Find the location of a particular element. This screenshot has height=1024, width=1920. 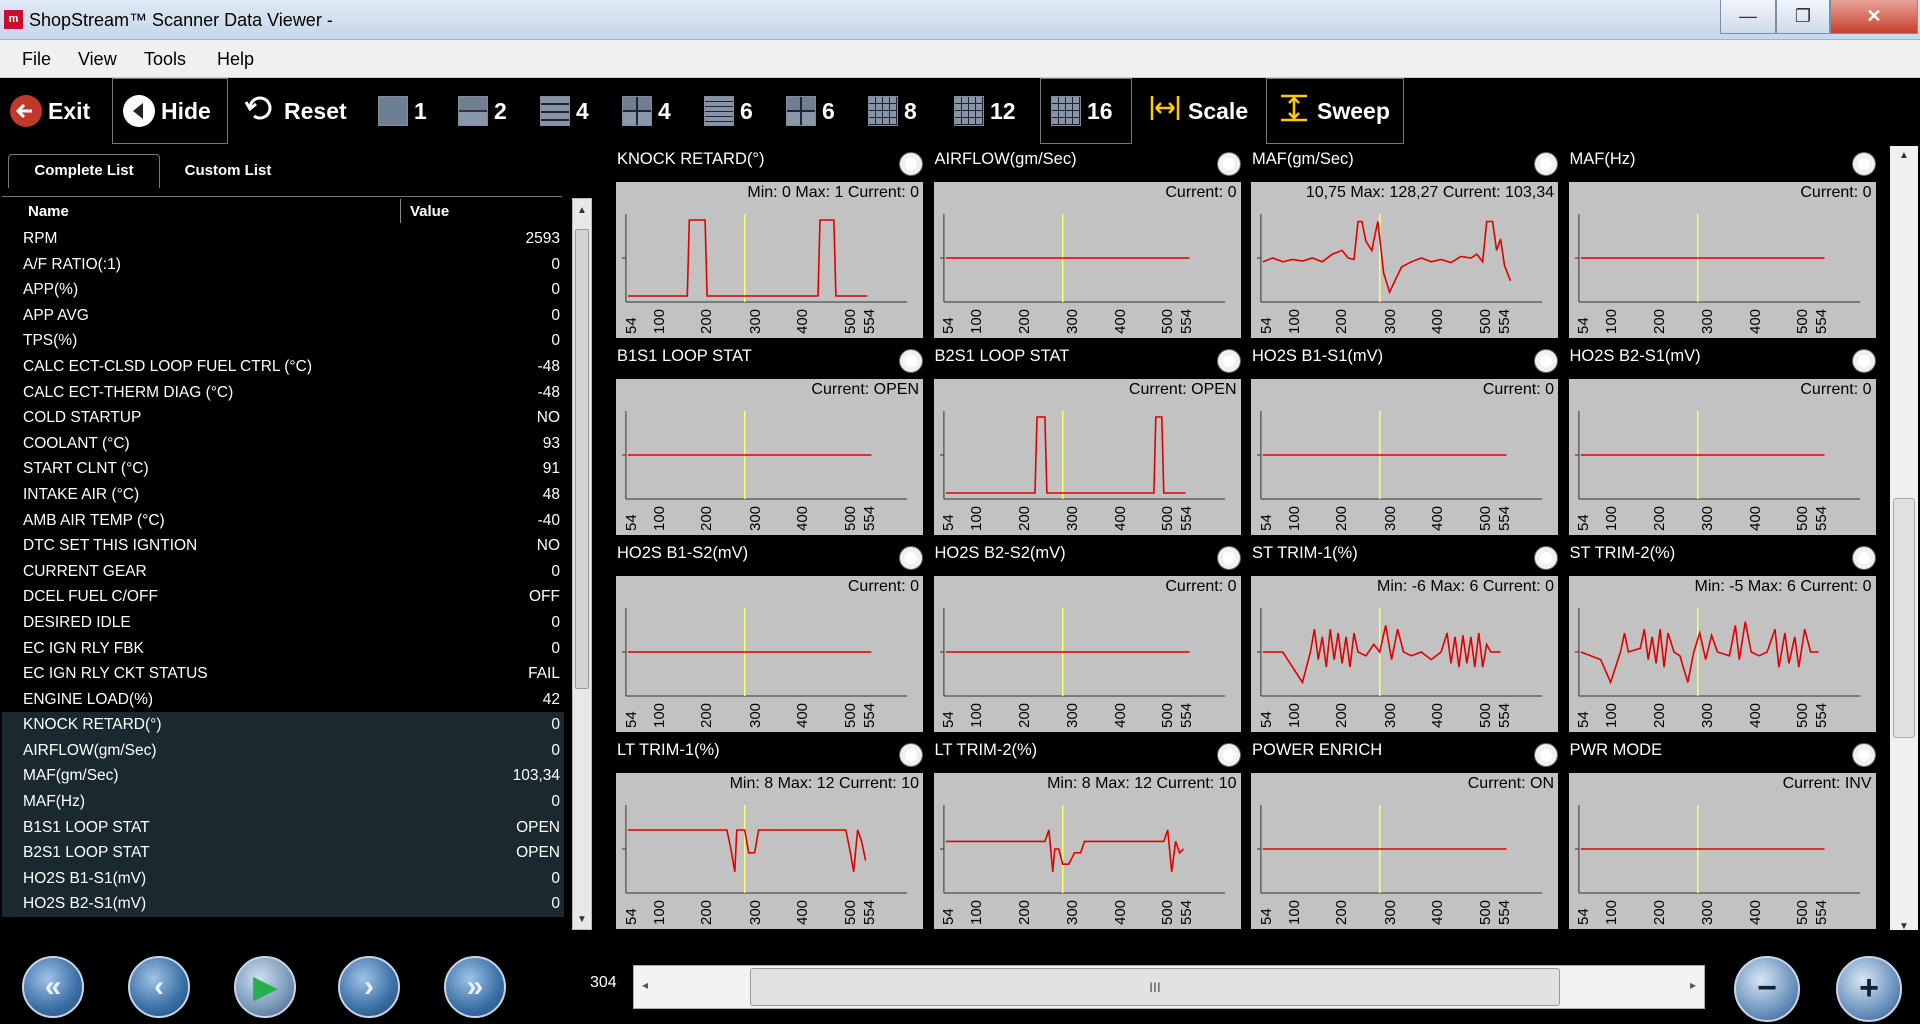

zoom-in-button: + is located at coordinates (1869, 989).